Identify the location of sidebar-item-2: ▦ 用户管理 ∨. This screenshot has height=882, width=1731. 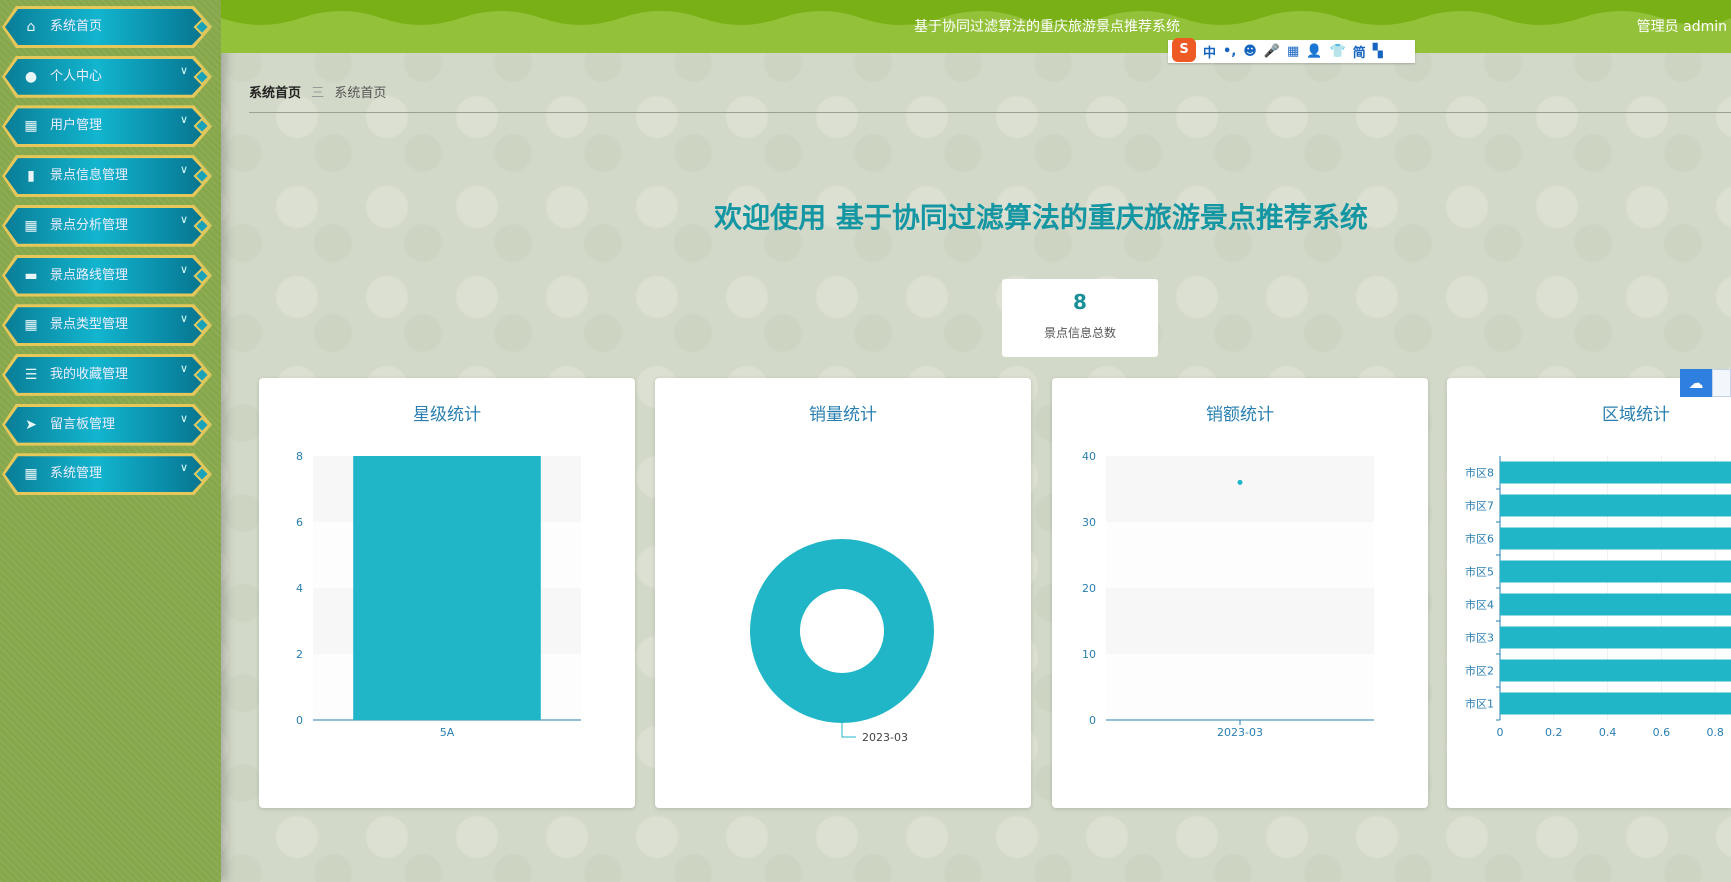
(107, 126).